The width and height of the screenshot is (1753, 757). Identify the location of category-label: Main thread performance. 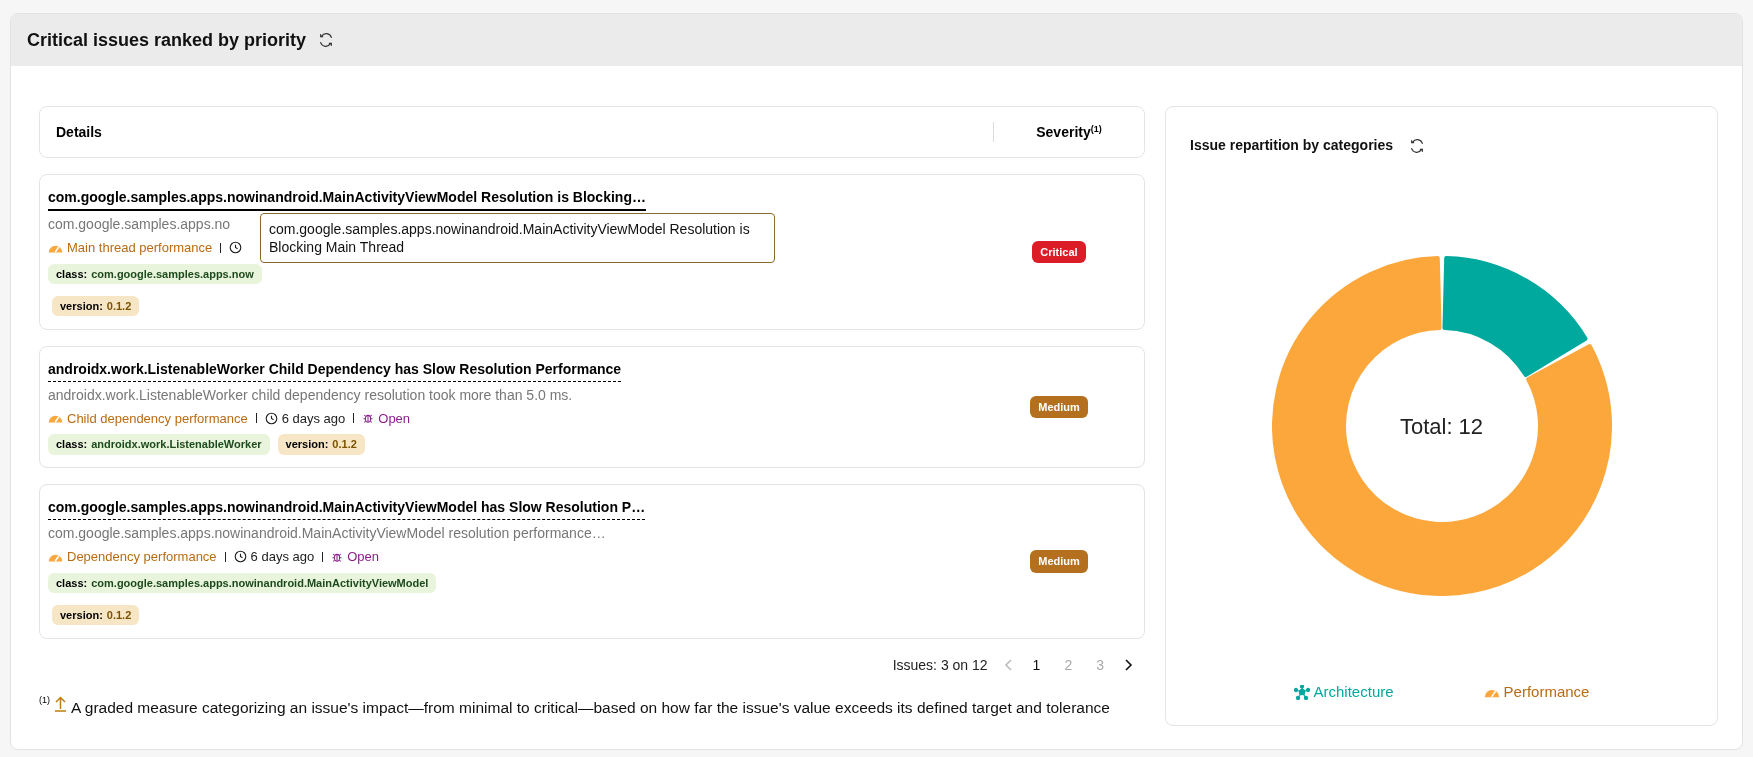
(140, 248).